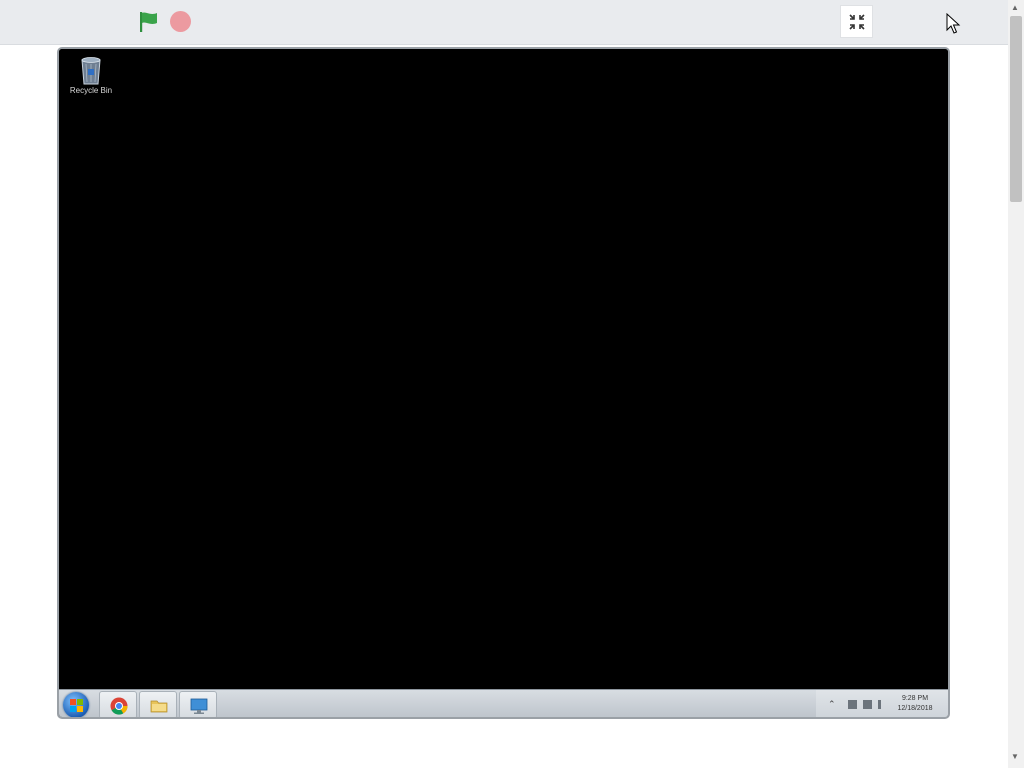  What do you see at coordinates (503, 703) in the screenshot?
I see `taskbar: ⌃ 9:28 PM 12/18/2018` at bounding box center [503, 703].